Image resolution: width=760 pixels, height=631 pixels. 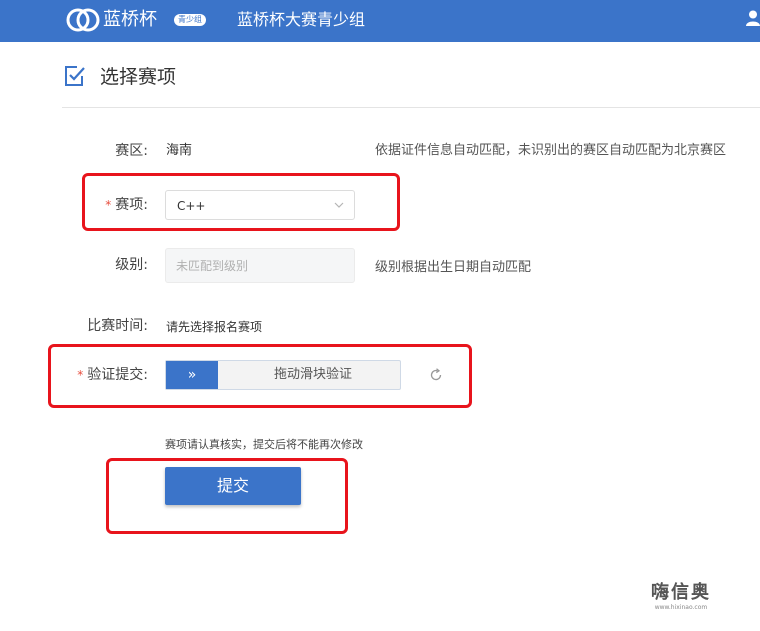 I want to click on logo-icon, so click(x=83, y=20).